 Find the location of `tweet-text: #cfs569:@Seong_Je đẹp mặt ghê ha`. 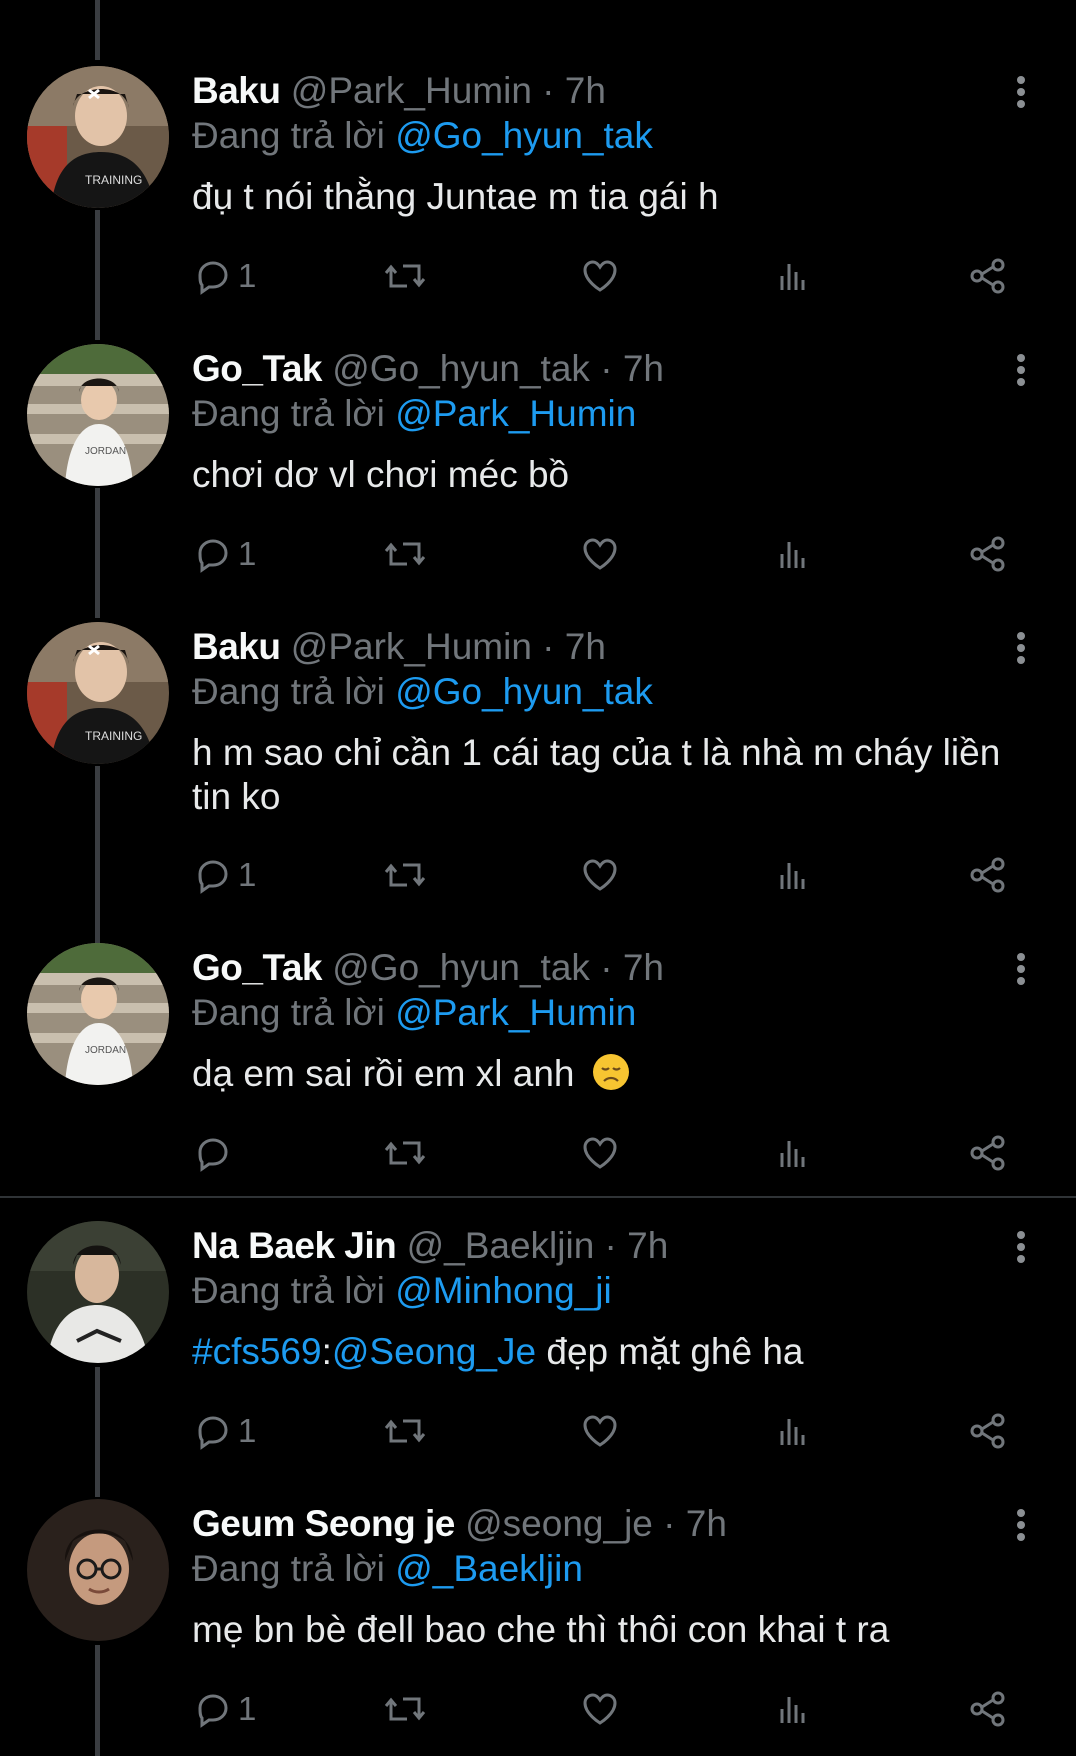

tweet-text: #cfs569:@Seong_Je đẹp mặt ghê ha is located at coordinates (612, 1352).